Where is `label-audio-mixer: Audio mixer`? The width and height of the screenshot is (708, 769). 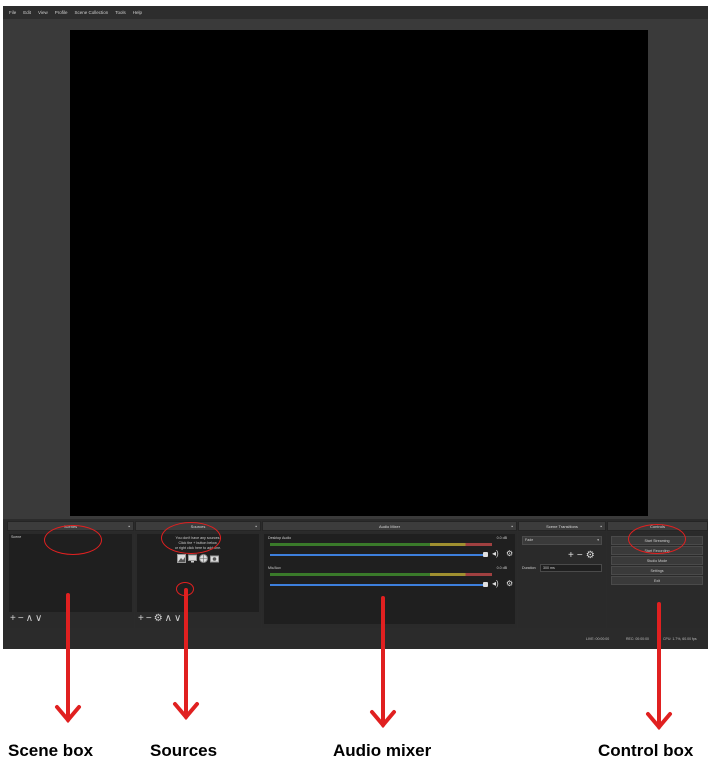 label-audio-mixer: Audio mixer is located at coordinates (382, 750).